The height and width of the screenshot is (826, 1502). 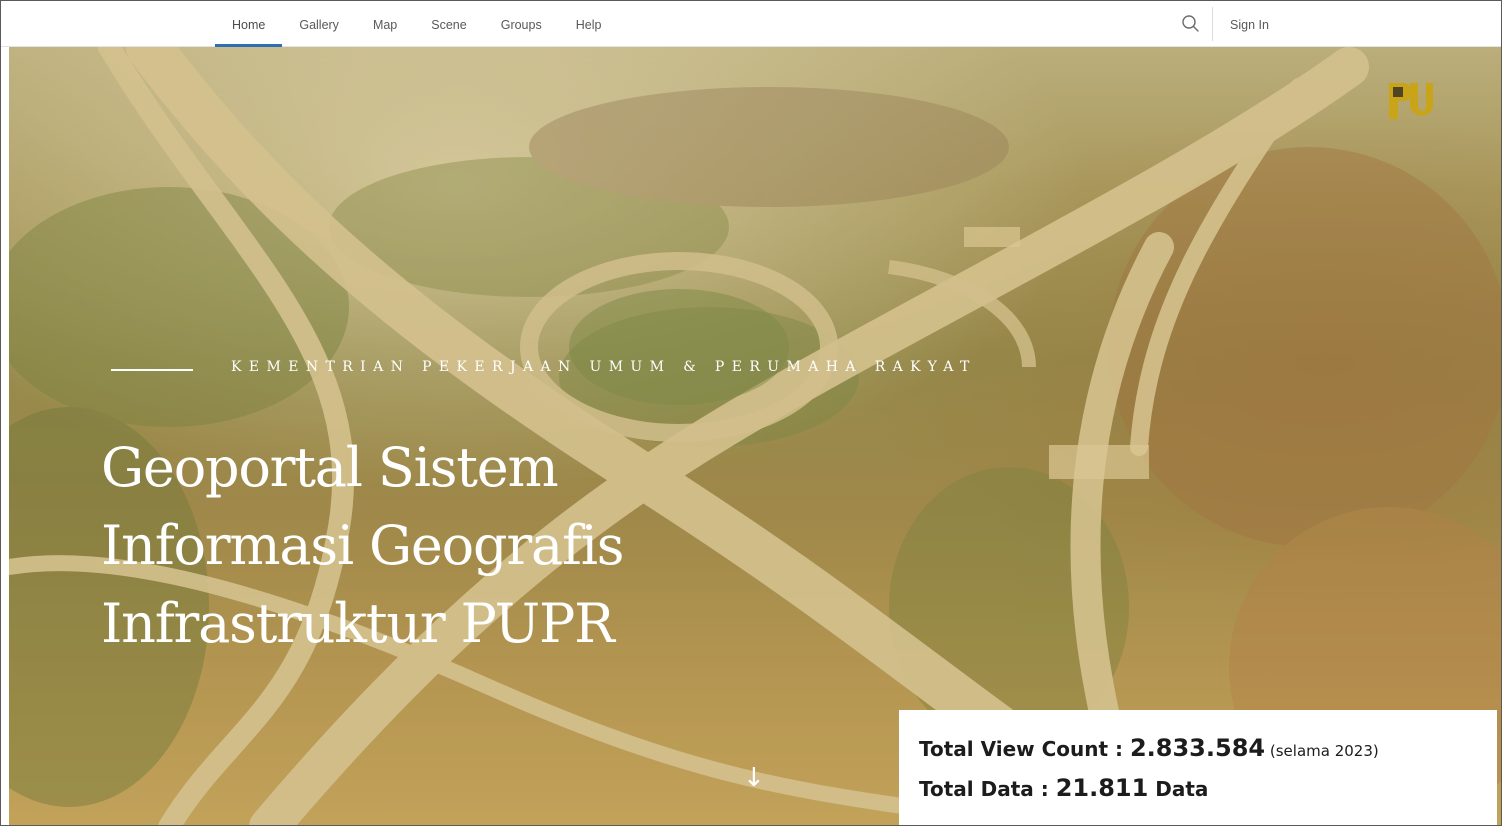 What do you see at coordinates (1197, 748) in the screenshot?
I see `view-count-value: 2.833.584` at bounding box center [1197, 748].